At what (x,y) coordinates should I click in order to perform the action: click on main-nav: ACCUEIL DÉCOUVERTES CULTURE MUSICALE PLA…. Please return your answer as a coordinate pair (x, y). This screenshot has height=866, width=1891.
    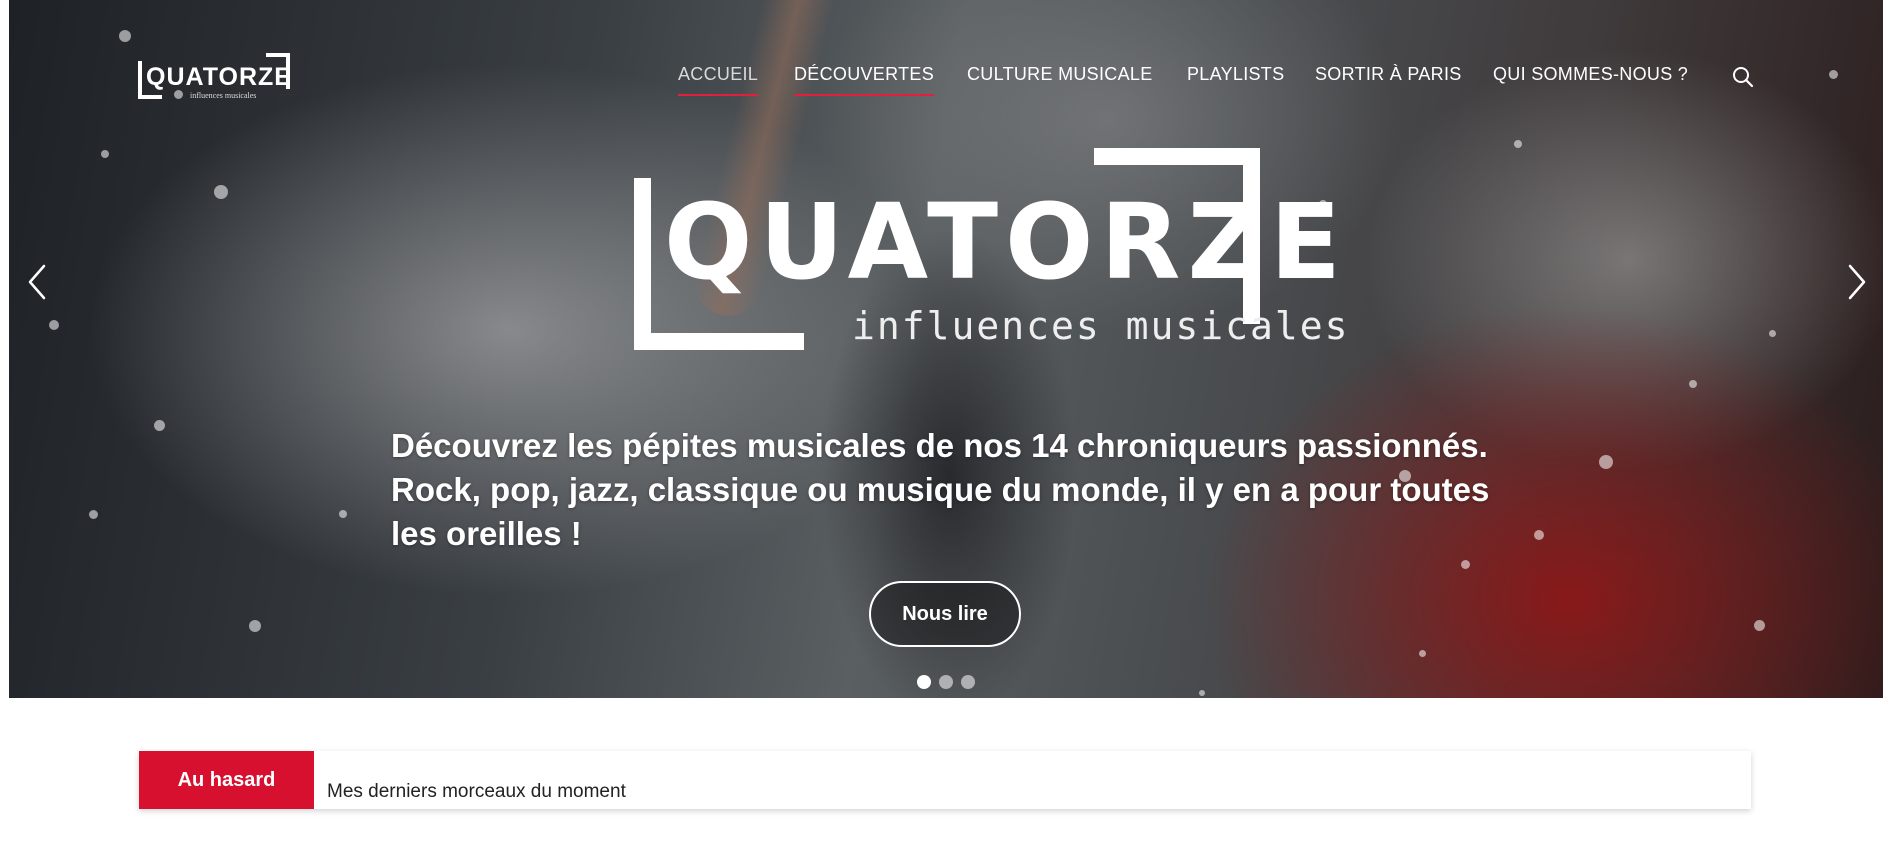
    Looking at the image, I should click on (945, 84).